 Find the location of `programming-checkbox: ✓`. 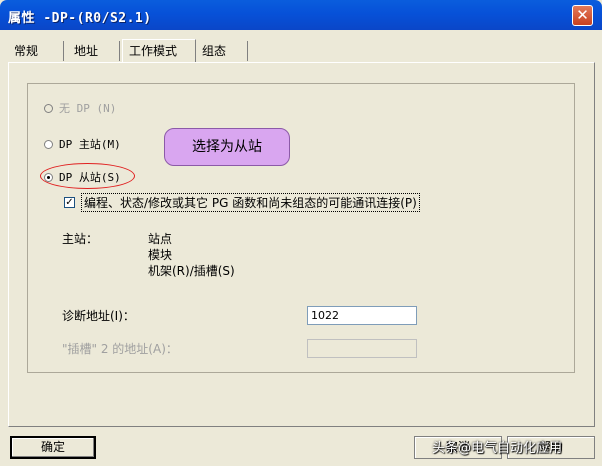

programming-checkbox: ✓ is located at coordinates (69, 202).